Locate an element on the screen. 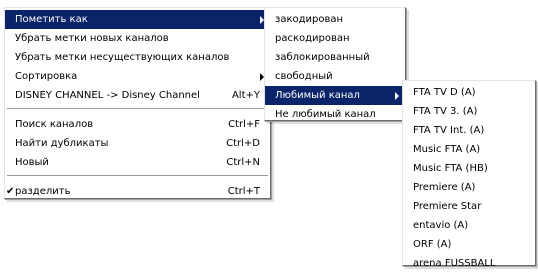 Image resolution: width=538 pixels, height=273 pixels. menu-item-search-channels: Поиск каналов Ctrl+F is located at coordinates (137, 124).